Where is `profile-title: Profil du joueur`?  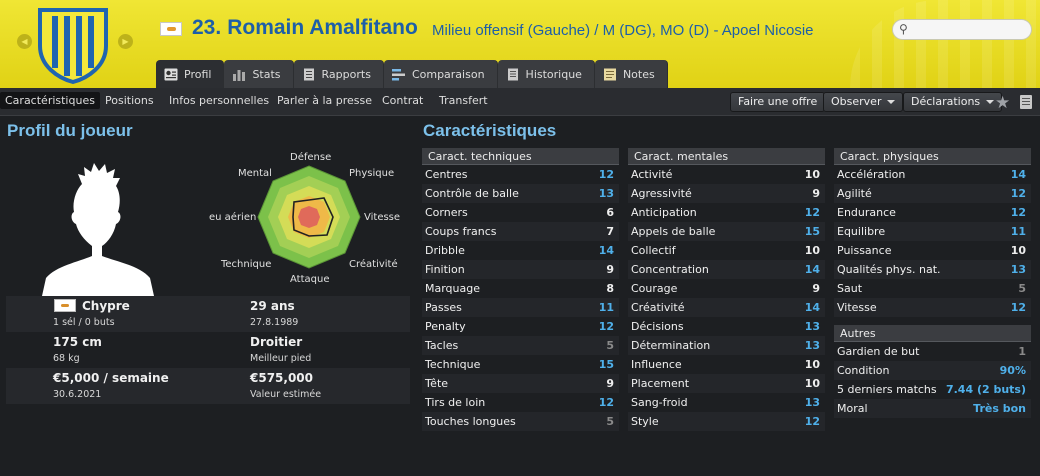 profile-title: Profil du joueur is located at coordinates (70, 130).